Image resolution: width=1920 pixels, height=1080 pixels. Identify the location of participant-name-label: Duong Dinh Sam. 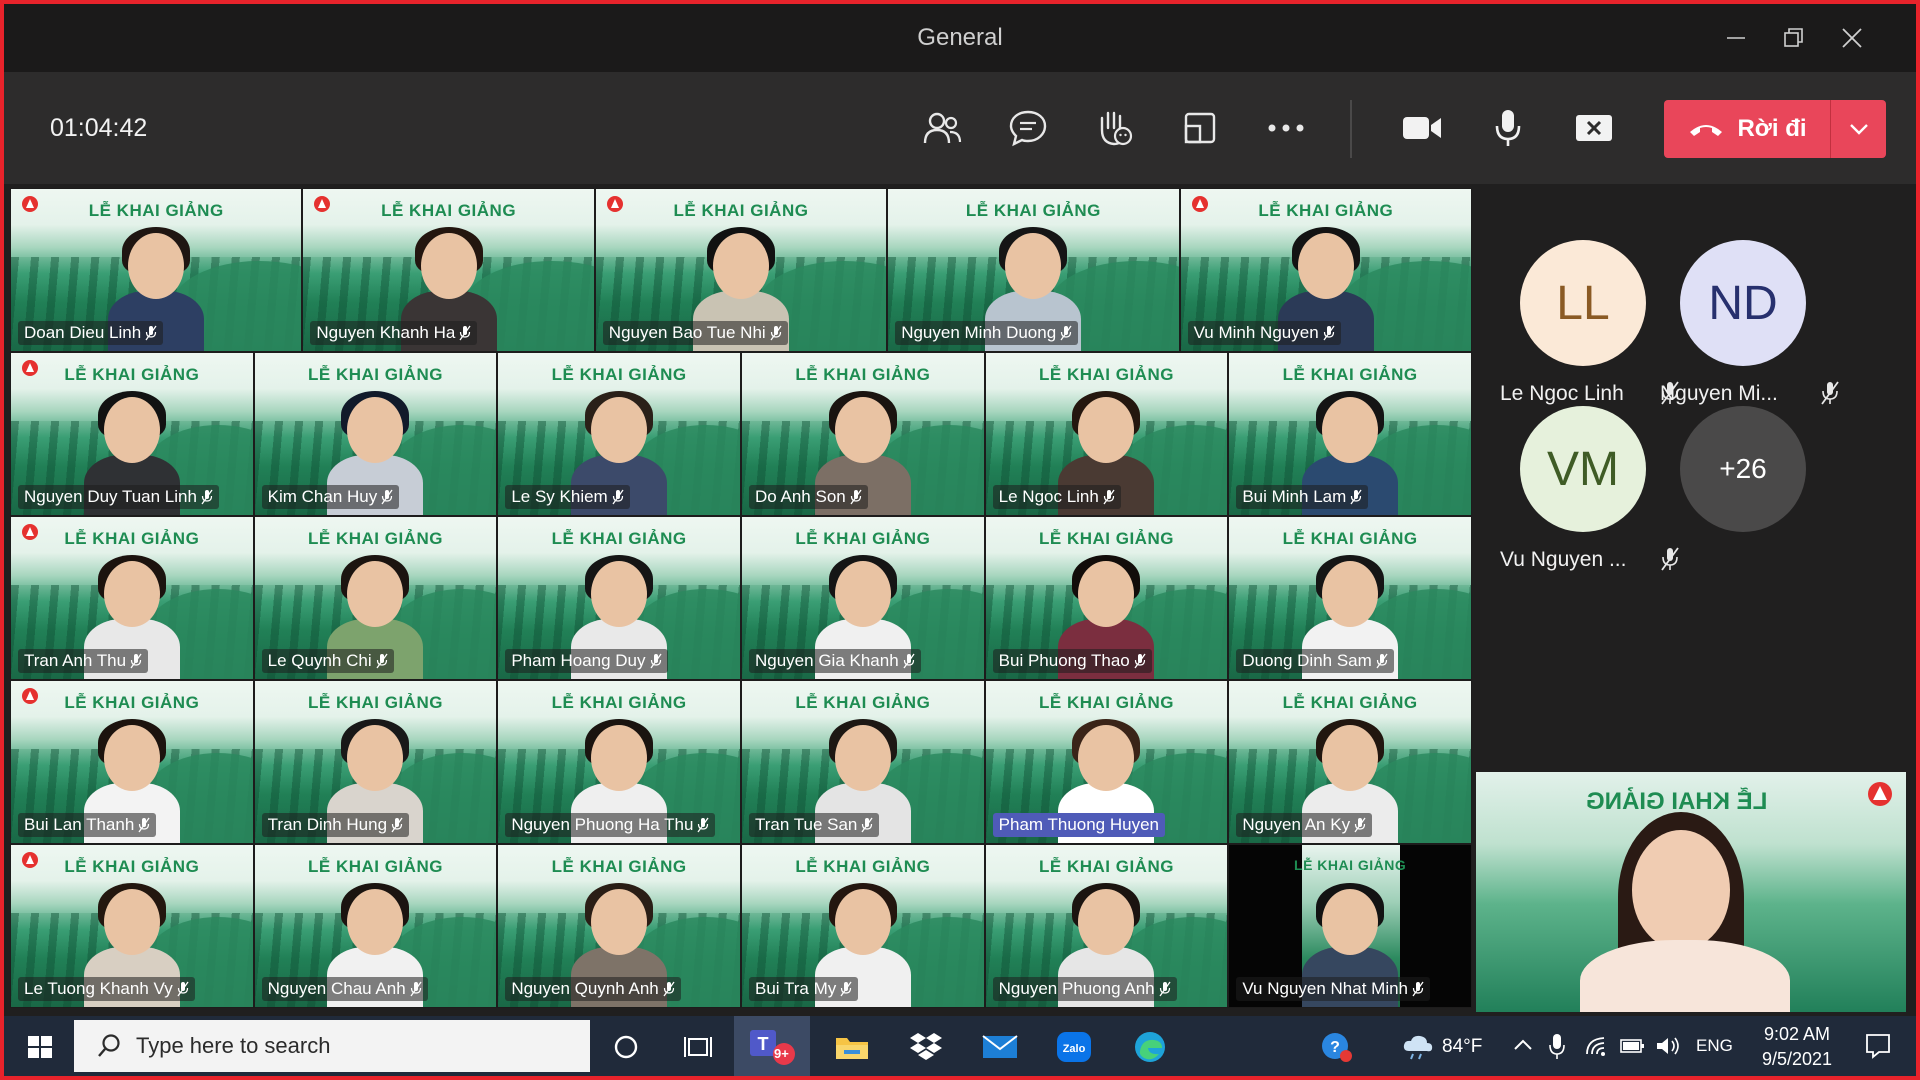
(1315, 661).